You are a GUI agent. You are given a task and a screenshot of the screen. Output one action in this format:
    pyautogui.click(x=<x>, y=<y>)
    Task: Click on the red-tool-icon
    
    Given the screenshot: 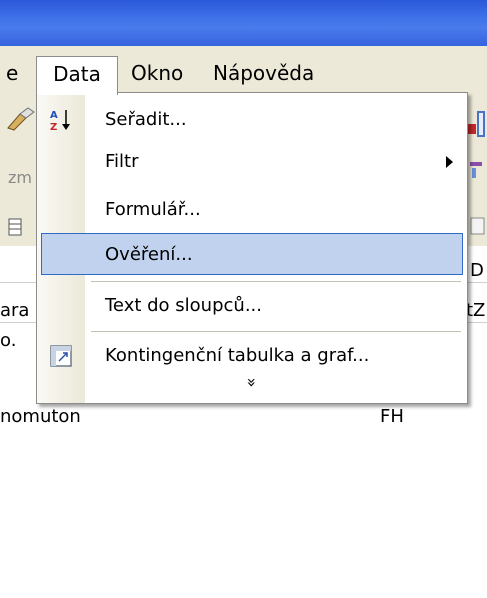 What is the action you would take?
    pyautogui.click(x=476, y=124)
    